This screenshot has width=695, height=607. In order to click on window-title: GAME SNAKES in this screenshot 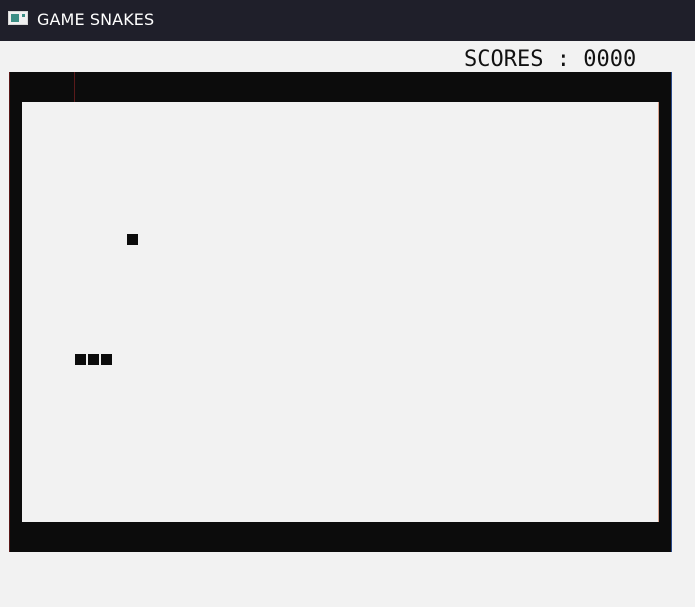, I will do `click(96, 19)`.